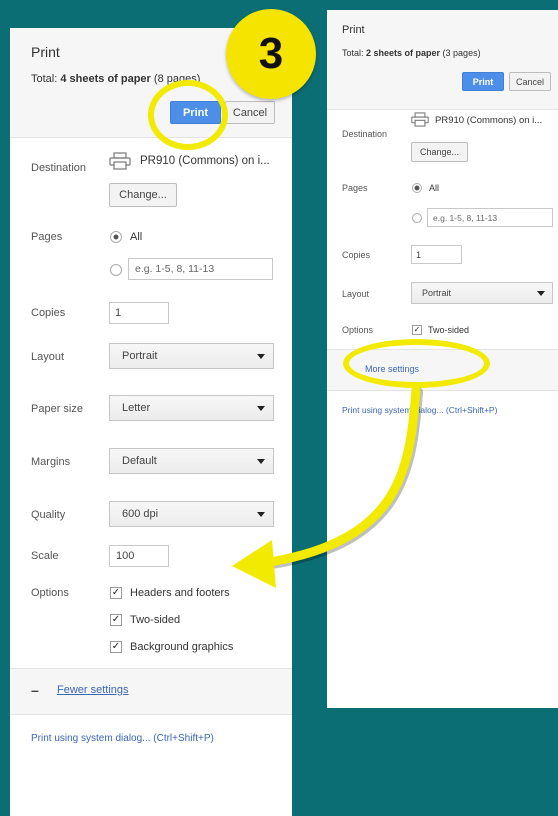 Image resolution: width=558 pixels, height=816 pixels. What do you see at coordinates (416, 363) in the screenshot?
I see `more-settings-highlight-ring` at bounding box center [416, 363].